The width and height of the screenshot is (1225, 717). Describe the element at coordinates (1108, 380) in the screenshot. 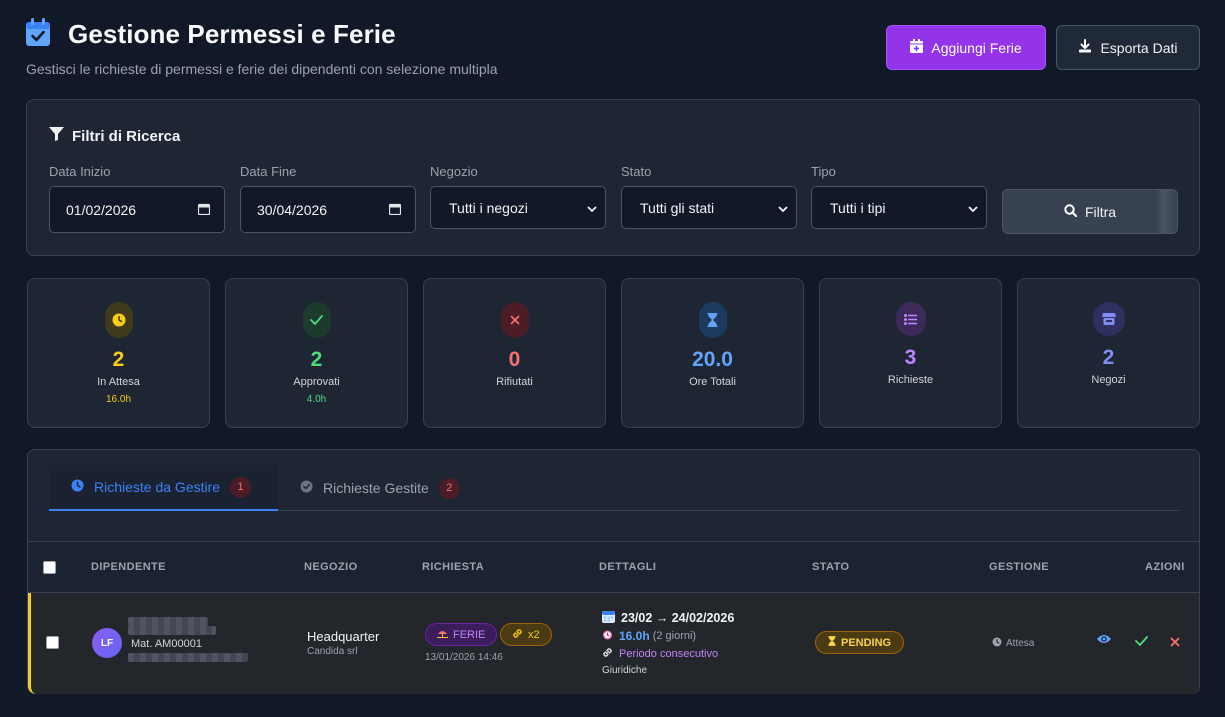

I see `stat-label: Negozi` at that location.